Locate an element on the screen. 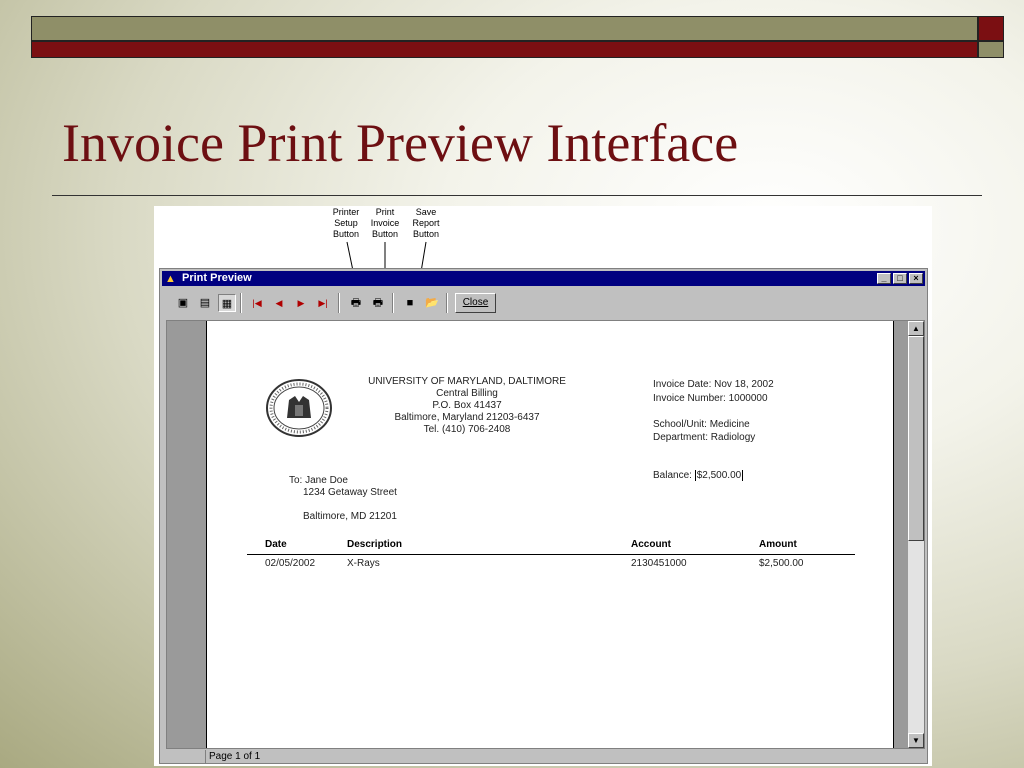 Image resolution: width=1024 pixels, height=768 pixels. university-seal is located at coordinates (299, 408).